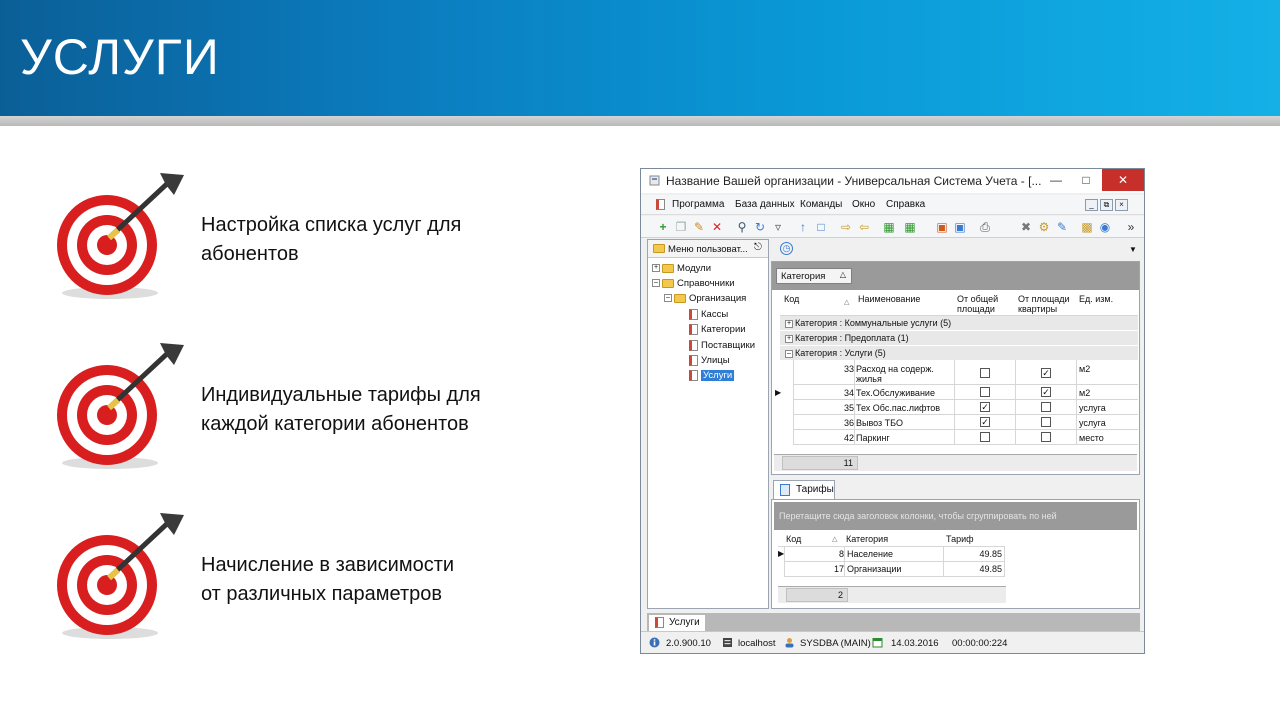  Describe the element at coordinates (742, 227) in the screenshot. I see `search-icon: ⚲` at that location.